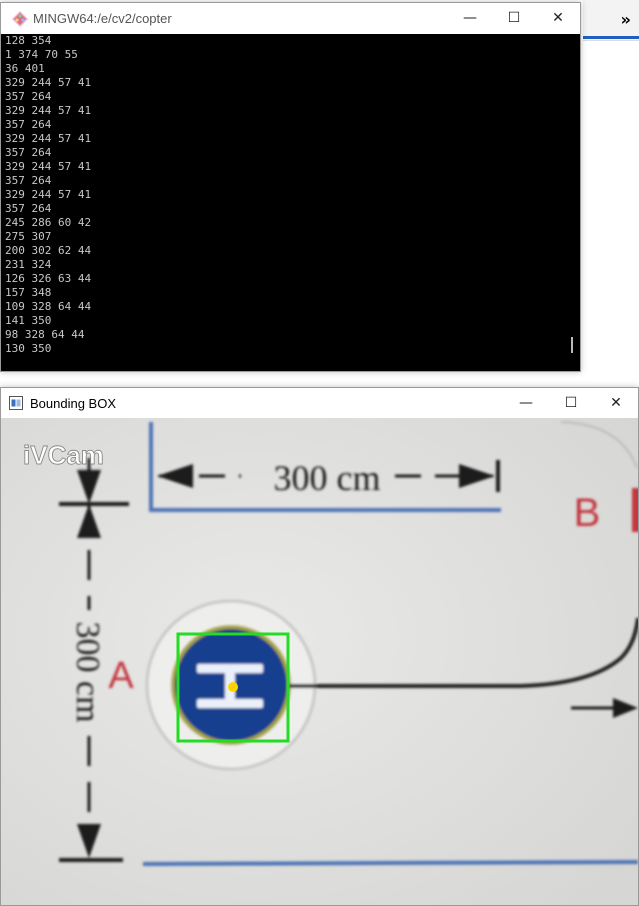 Image resolution: width=639 pixels, height=906 pixels. I want to click on label-b: B, so click(587, 513).